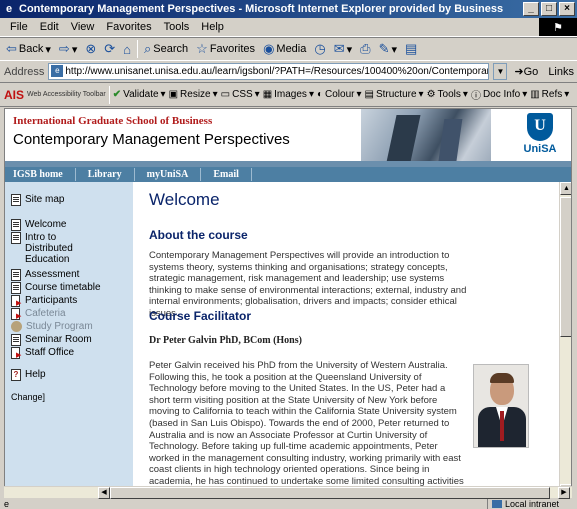 This screenshot has width=577, height=509. What do you see at coordinates (171, 49) in the screenshot?
I see `search-label: Search` at bounding box center [171, 49].